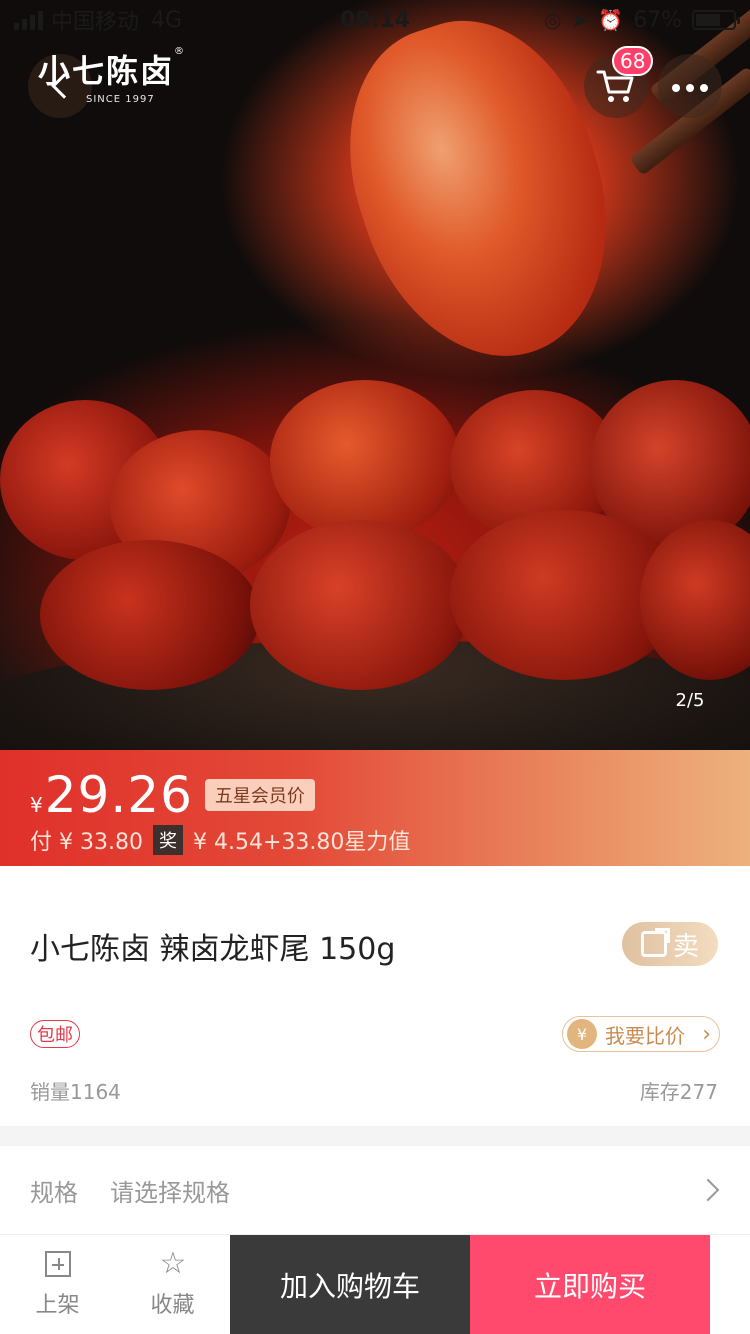 Image resolution: width=750 pixels, height=1334 pixels. I want to click on yen-icon: ¥, so click(582, 1034).